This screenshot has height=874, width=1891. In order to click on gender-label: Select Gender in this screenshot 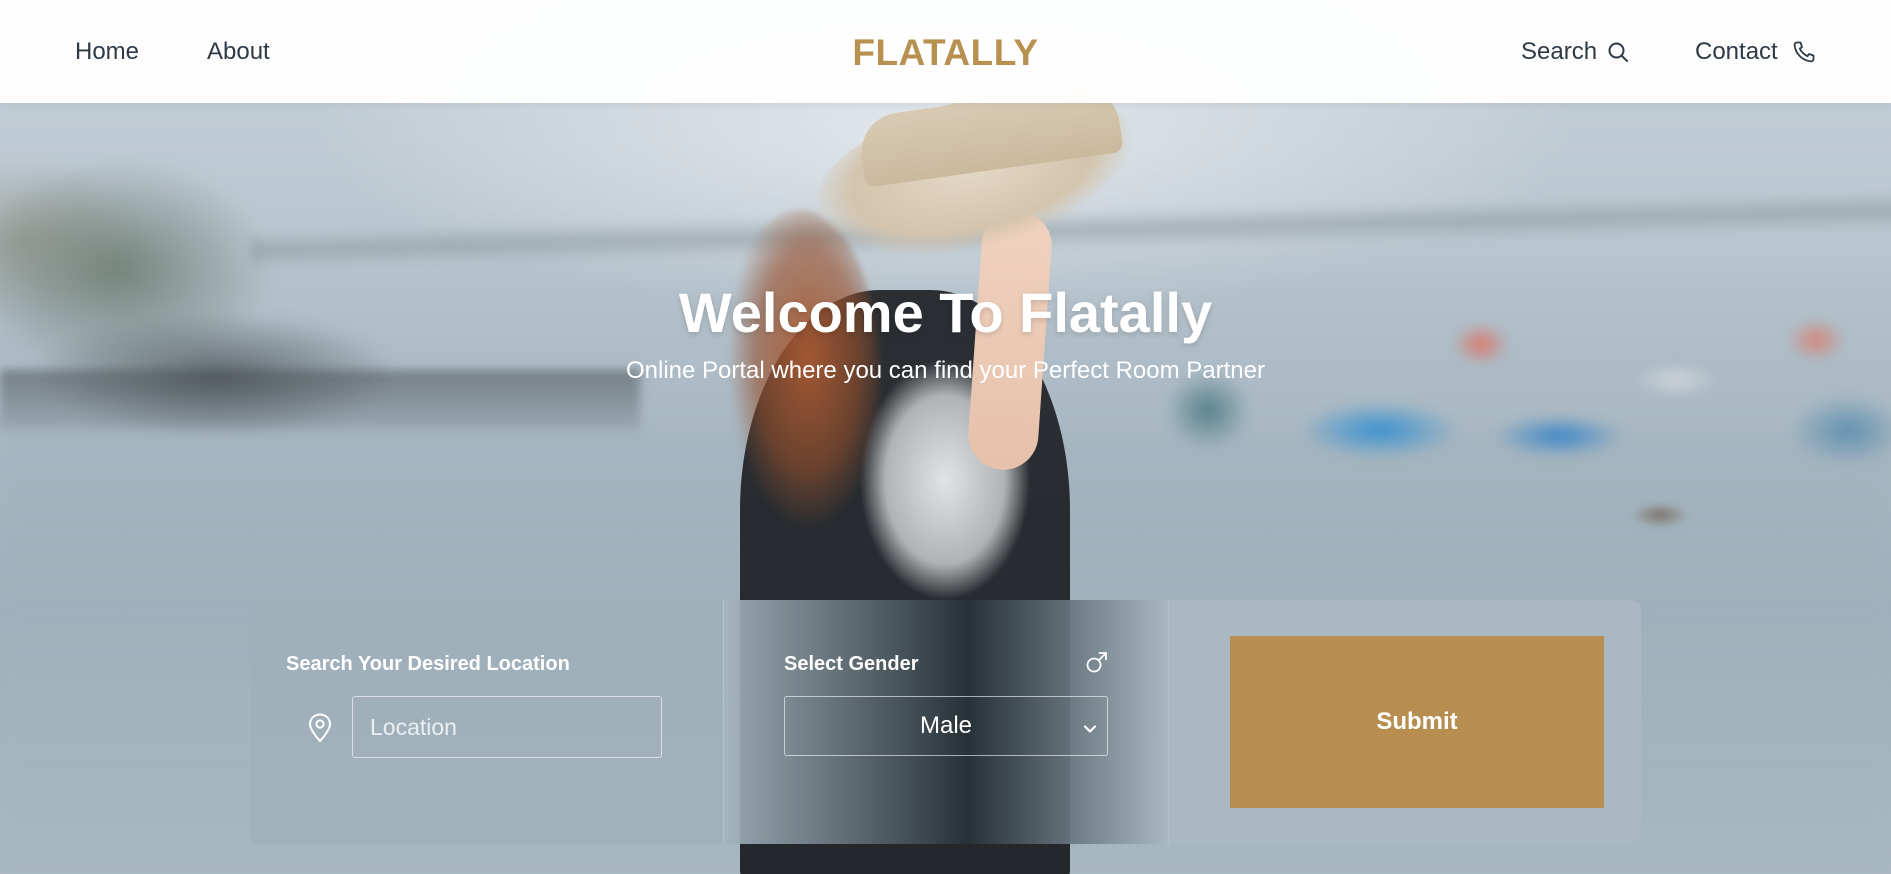, I will do `click(851, 664)`.